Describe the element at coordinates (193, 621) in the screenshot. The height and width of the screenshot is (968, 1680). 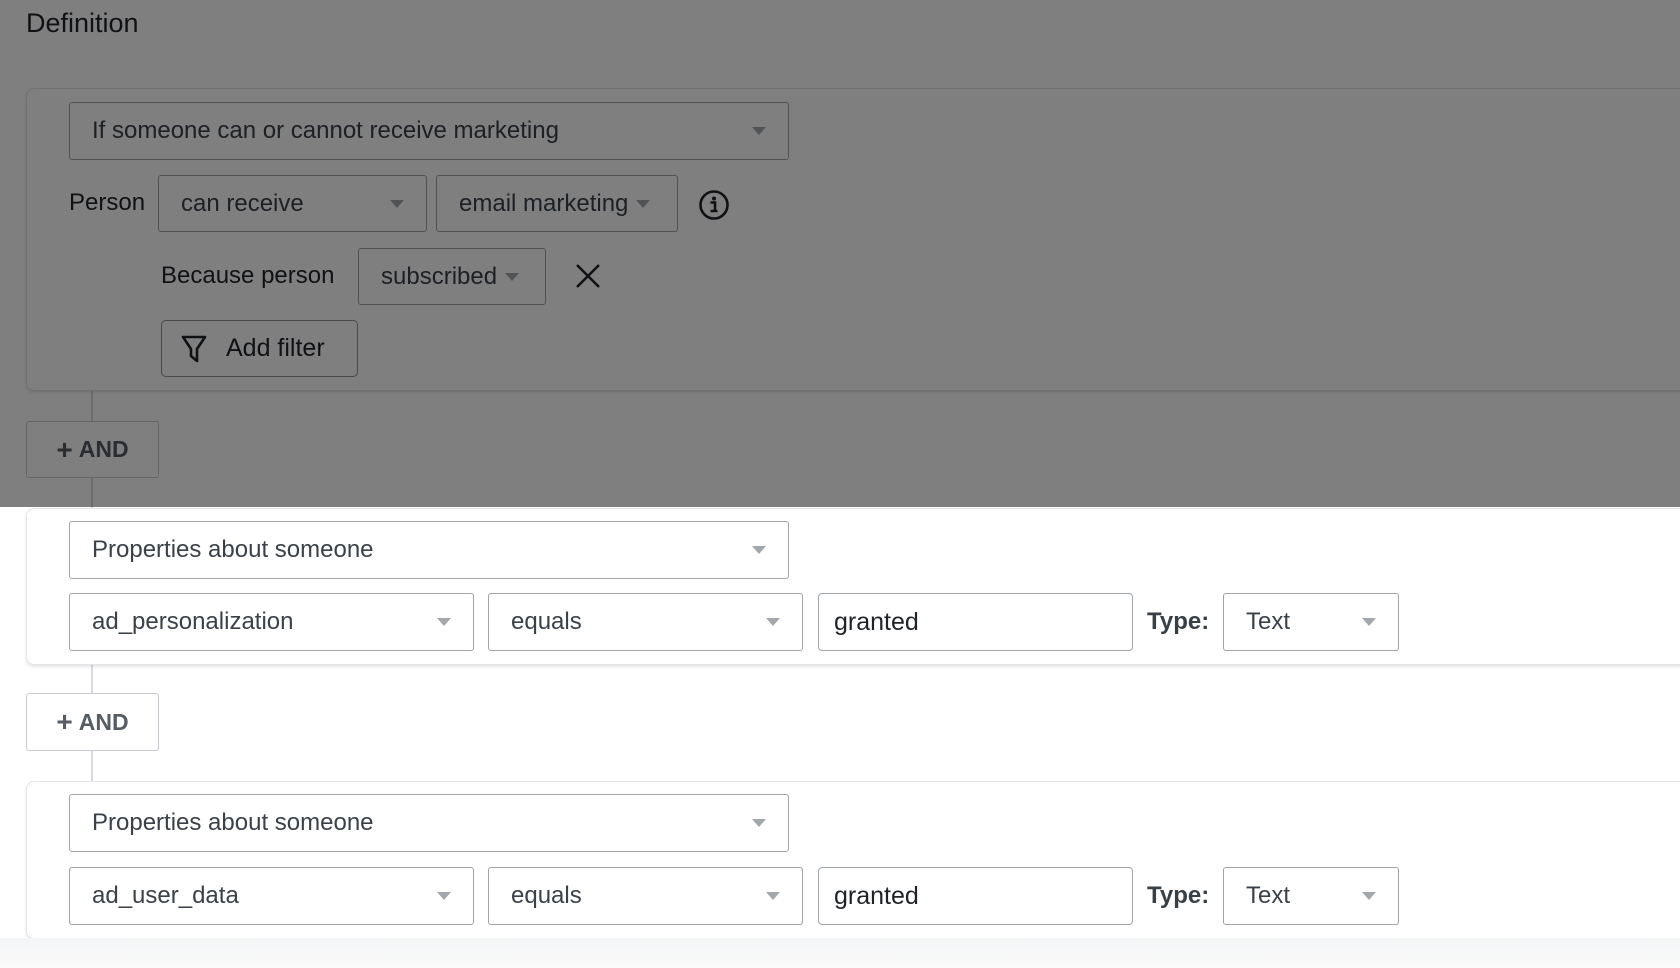
I see `property-value: ad_personalization` at that location.